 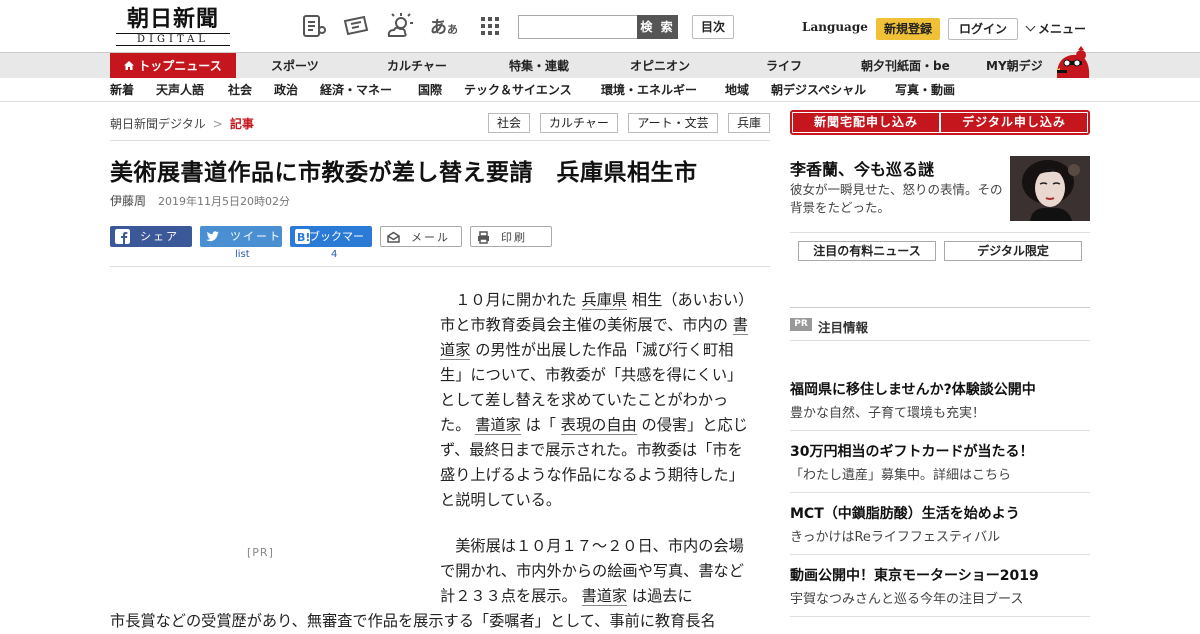 What do you see at coordinates (905, 513) in the screenshot?
I see `ad-title: MCT（中鎖脂肪酸）生活を始めよう` at bounding box center [905, 513].